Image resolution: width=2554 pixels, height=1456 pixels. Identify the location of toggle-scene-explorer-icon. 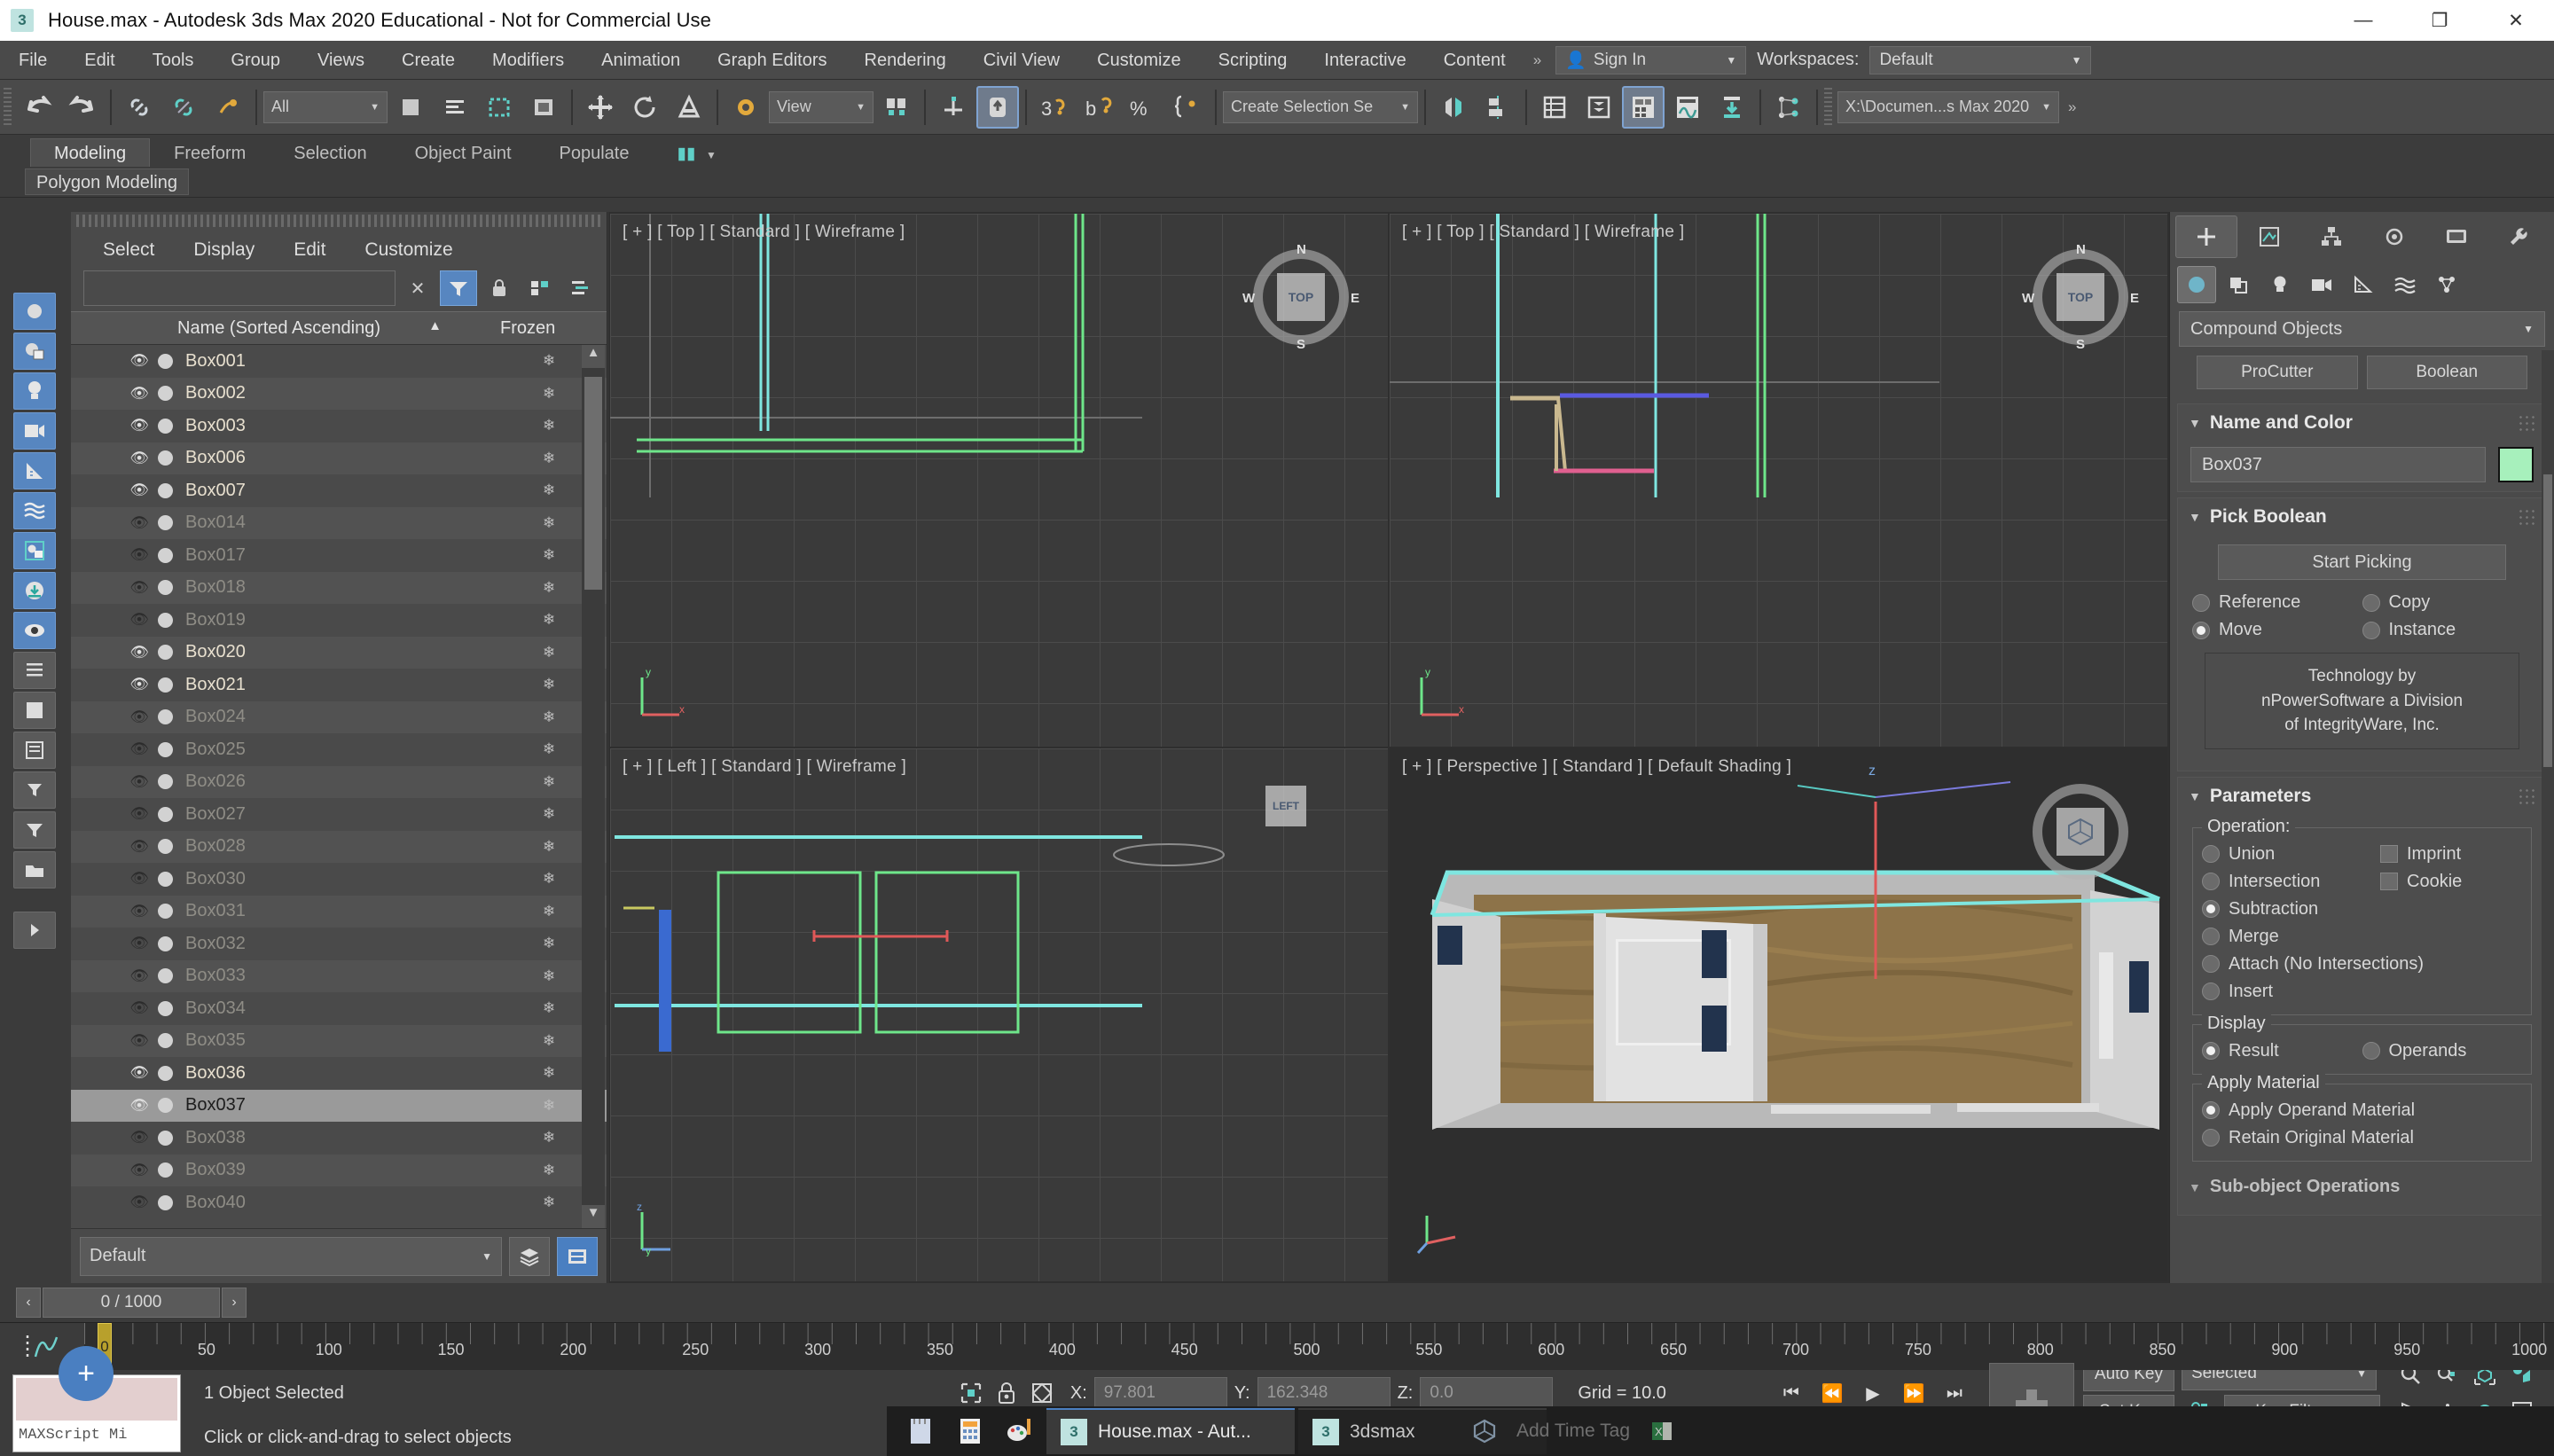
(1643, 107).